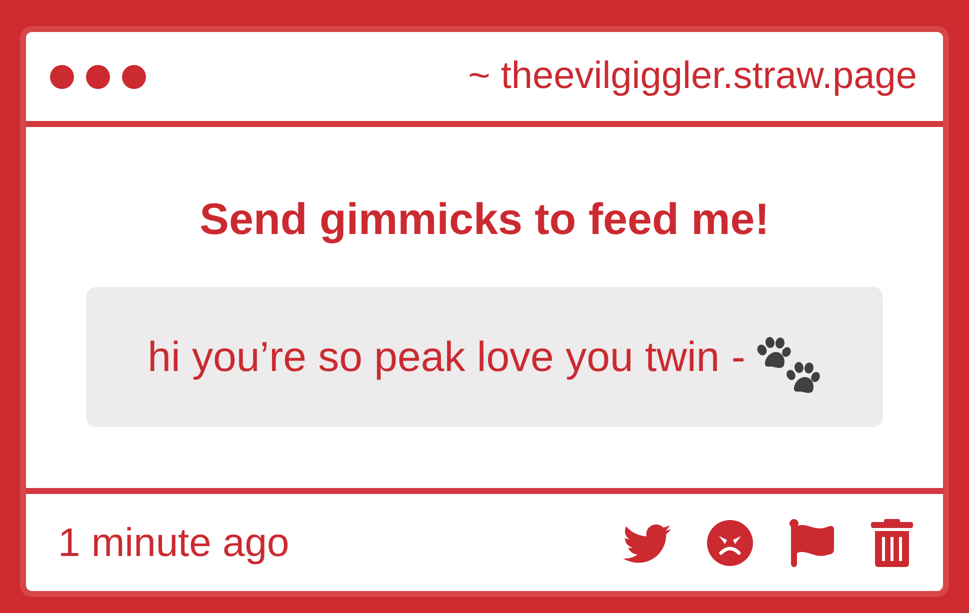 The height and width of the screenshot is (613, 969). Describe the element at coordinates (174, 543) in the screenshot. I see `timestamp: 1 minute ago` at that location.